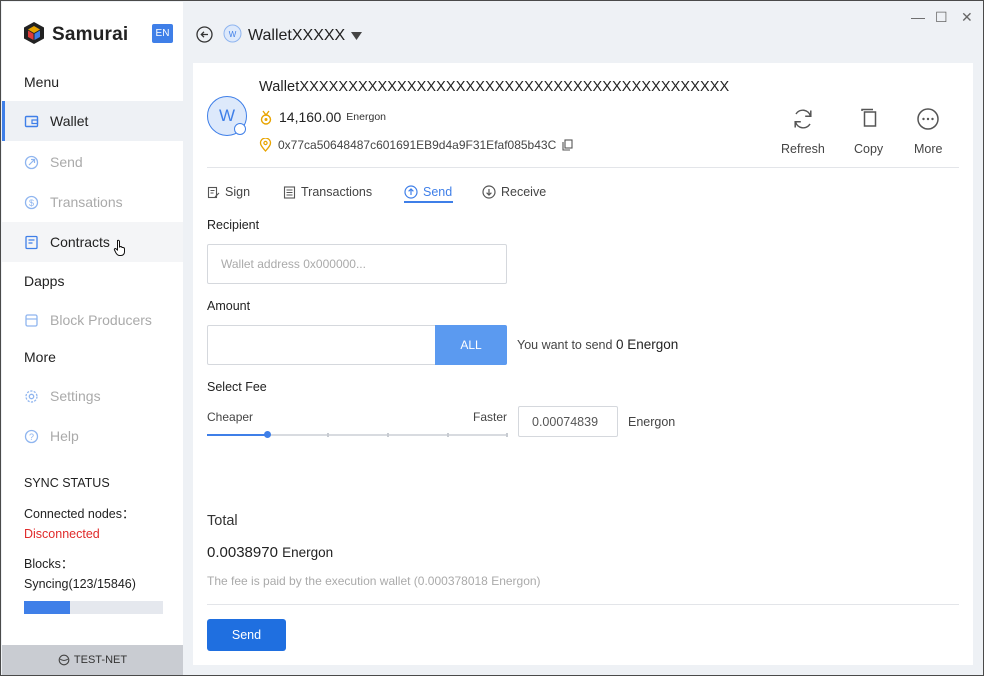 This screenshot has width=984, height=676. What do you see at coordinates (918, 17) in the screenshot?
I see `minimize-button: —` at bounding box center [918, 17].